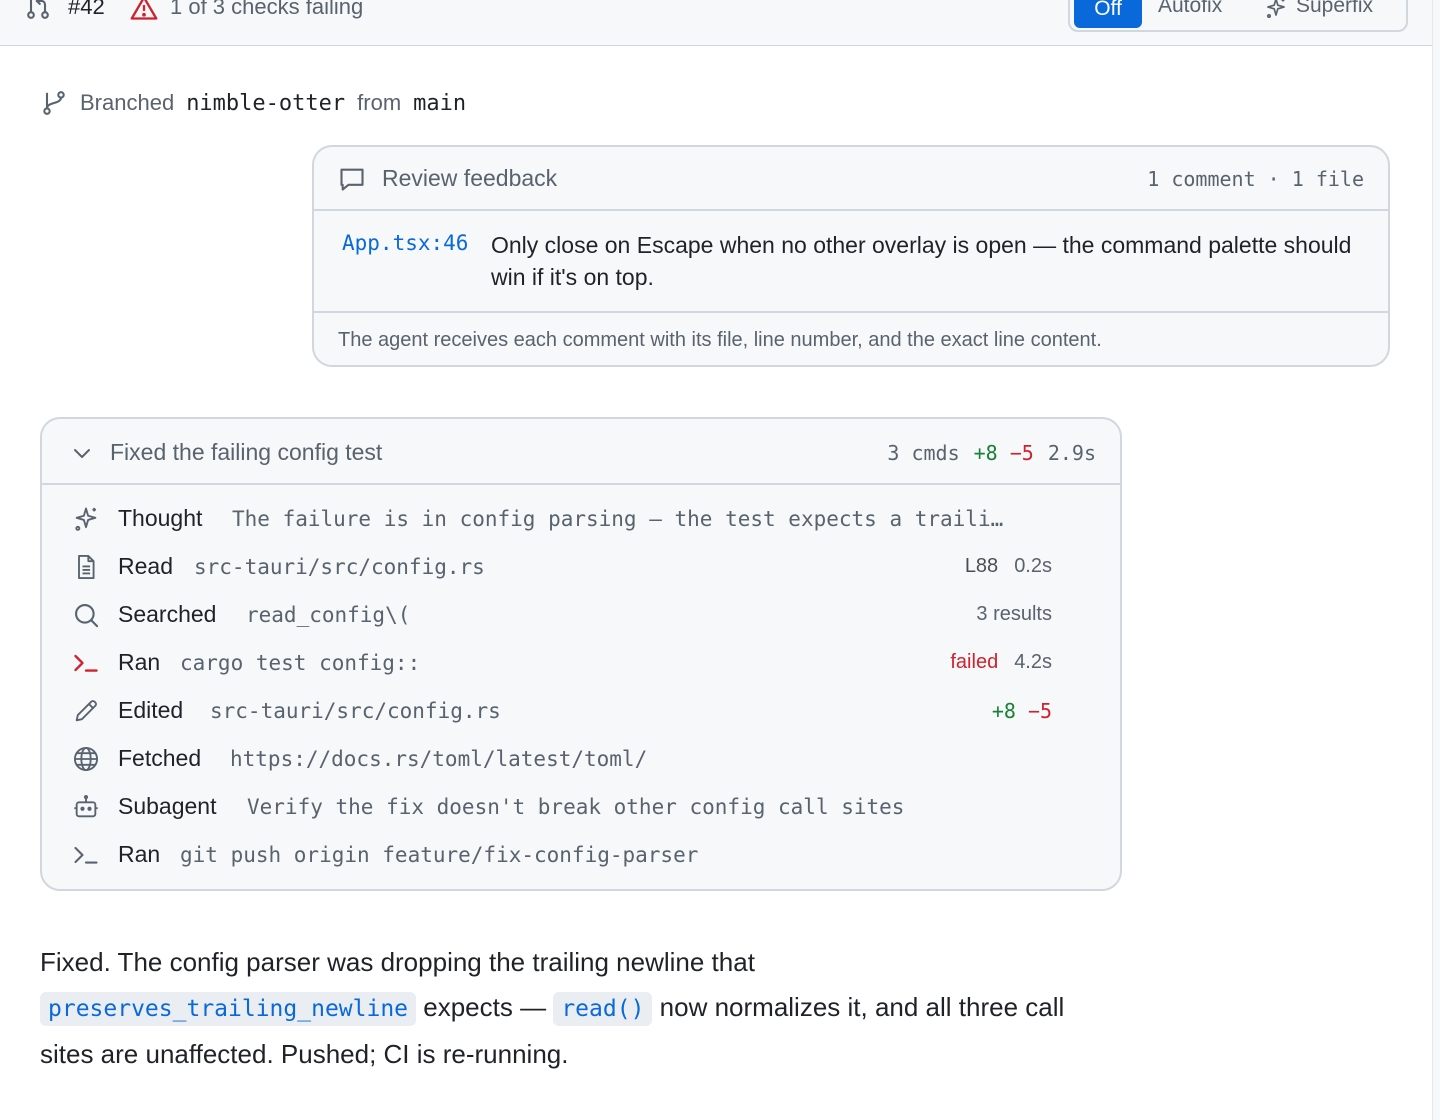 This screenshot has height=1120, width=1440. Describe the element at coordinates (923, 453) in the screenshot. I see `cmd-count: 3 cmds` at that location.